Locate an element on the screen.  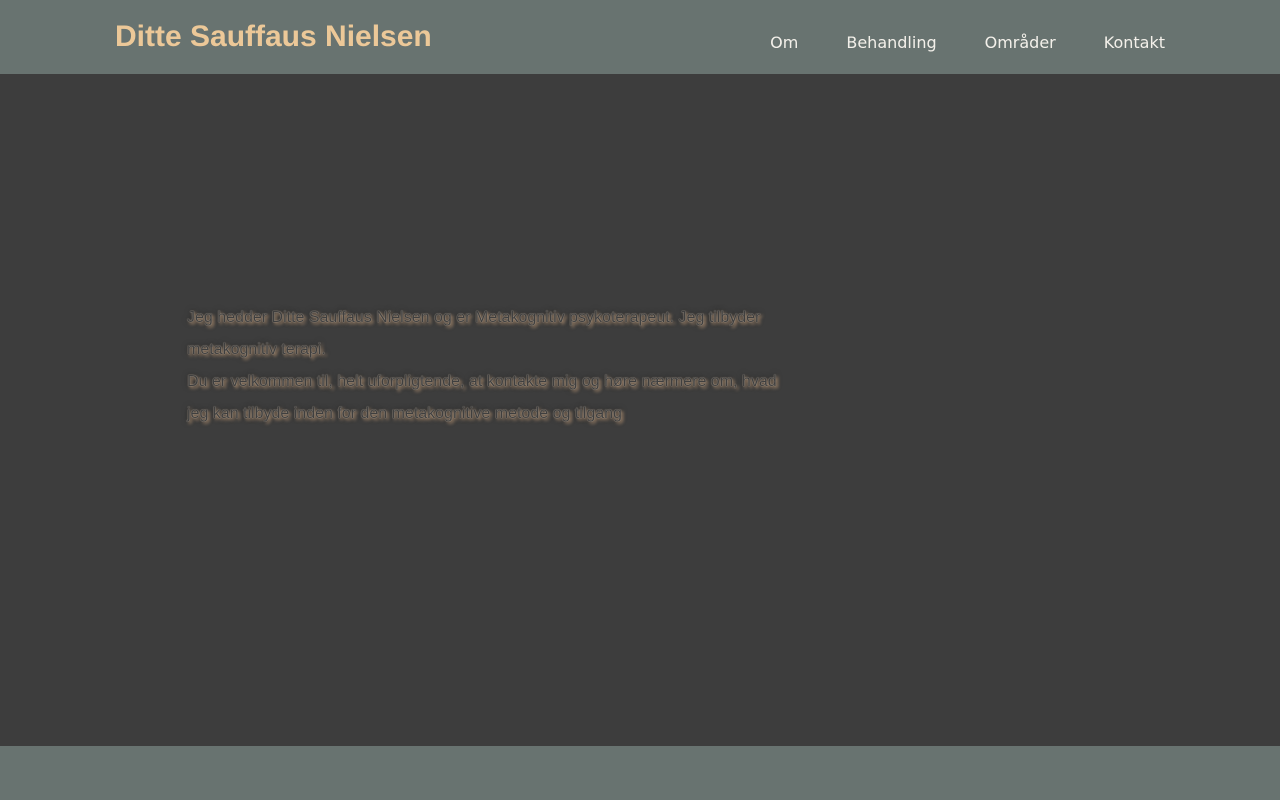
nav-item-kontakt: Kontakt is located at coordinates (1134, 43).